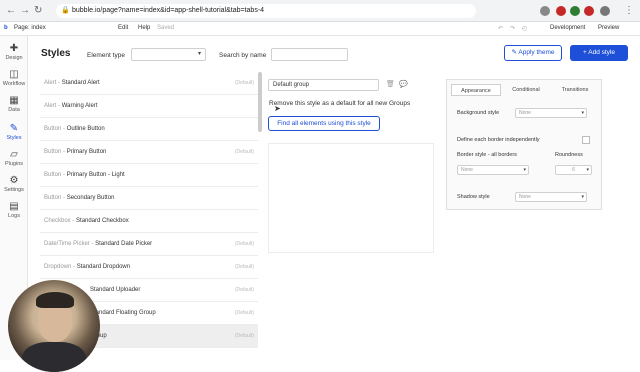  What do you see at coordinates (57, 221) in the screenshot?
I see `style-category: Checkbox` at bounding box center [57, 221].